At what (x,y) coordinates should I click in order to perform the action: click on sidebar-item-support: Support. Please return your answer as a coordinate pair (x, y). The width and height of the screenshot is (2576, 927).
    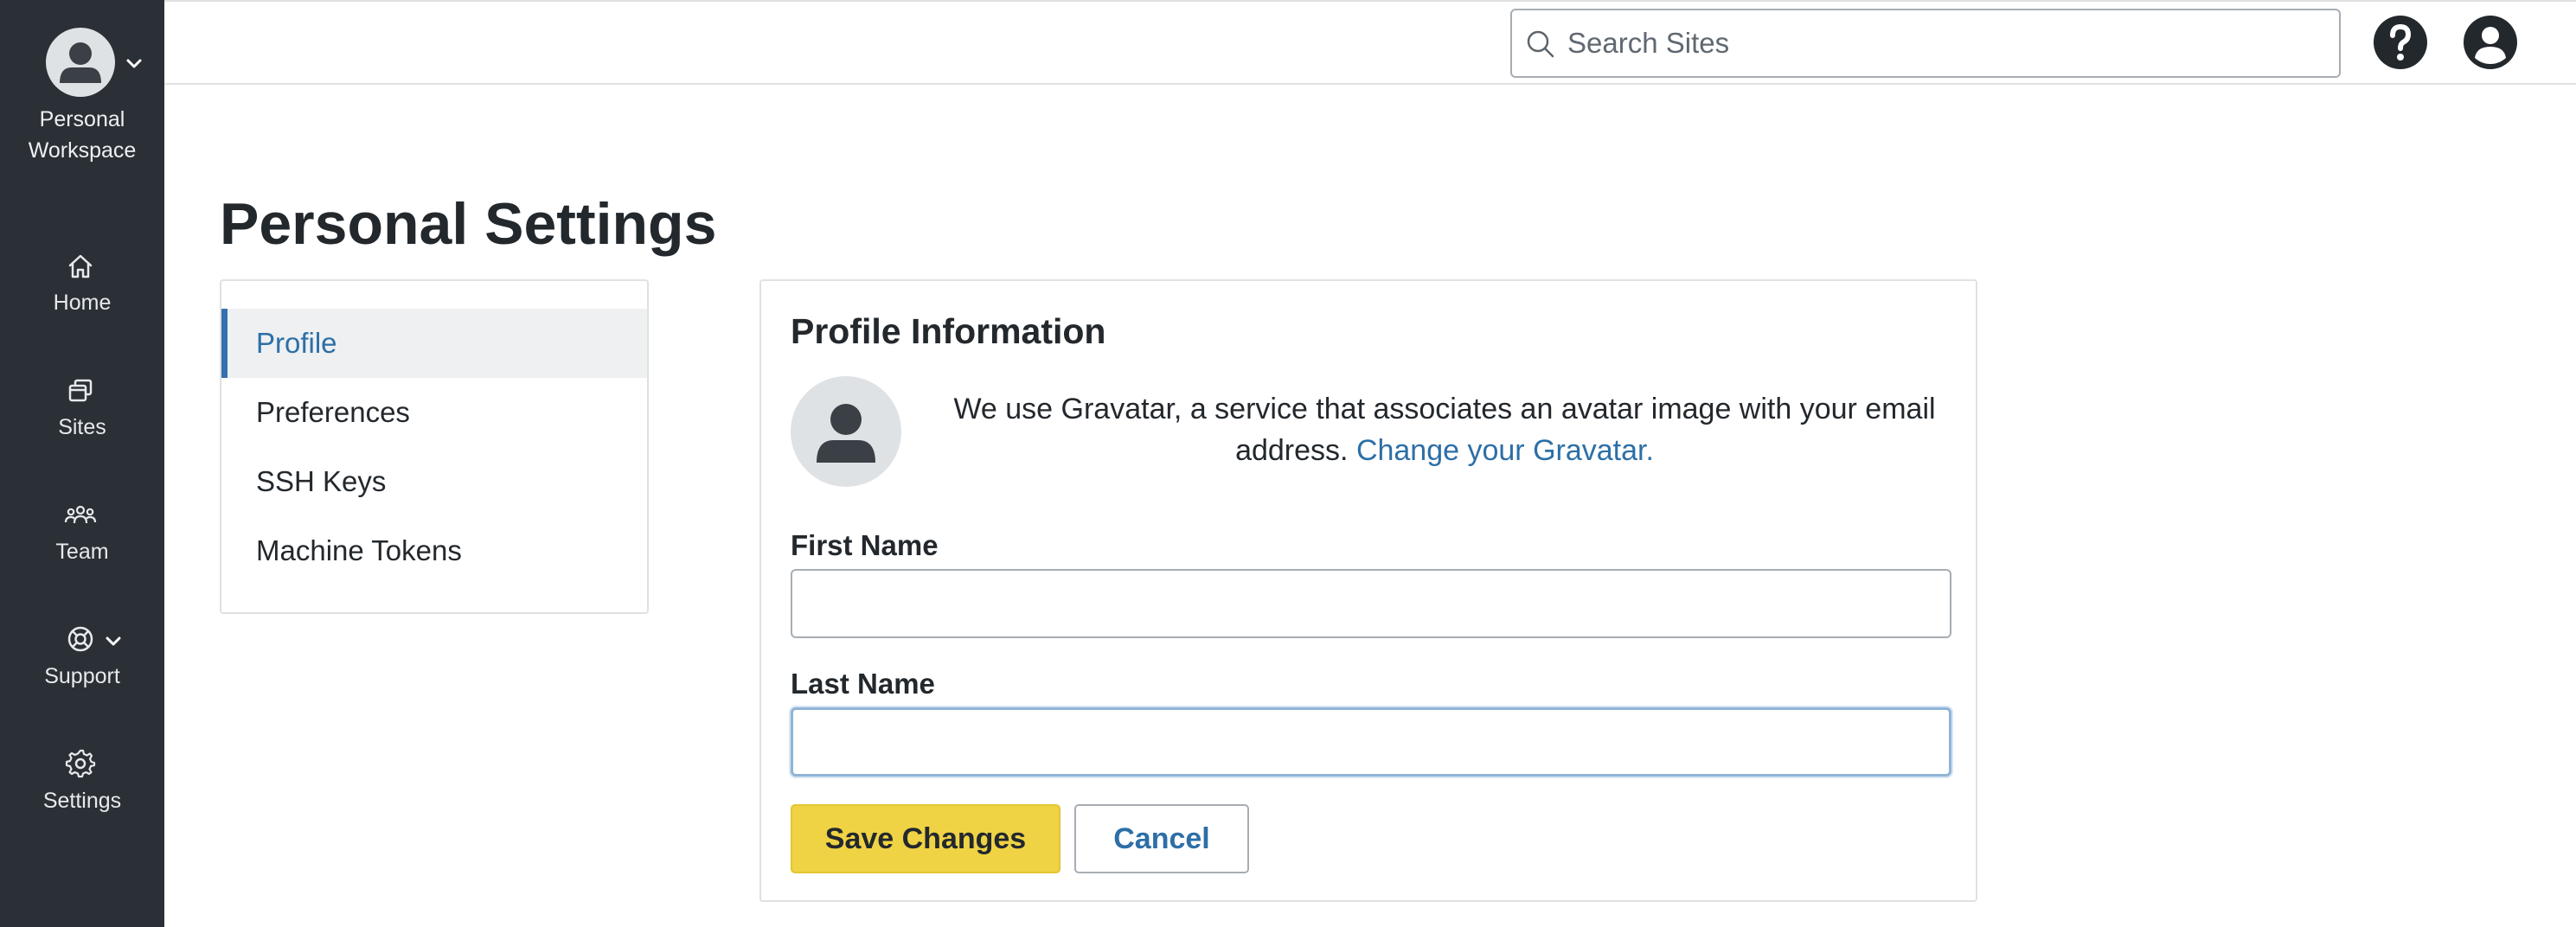
    Looking at the image, I should click on (82, 670).